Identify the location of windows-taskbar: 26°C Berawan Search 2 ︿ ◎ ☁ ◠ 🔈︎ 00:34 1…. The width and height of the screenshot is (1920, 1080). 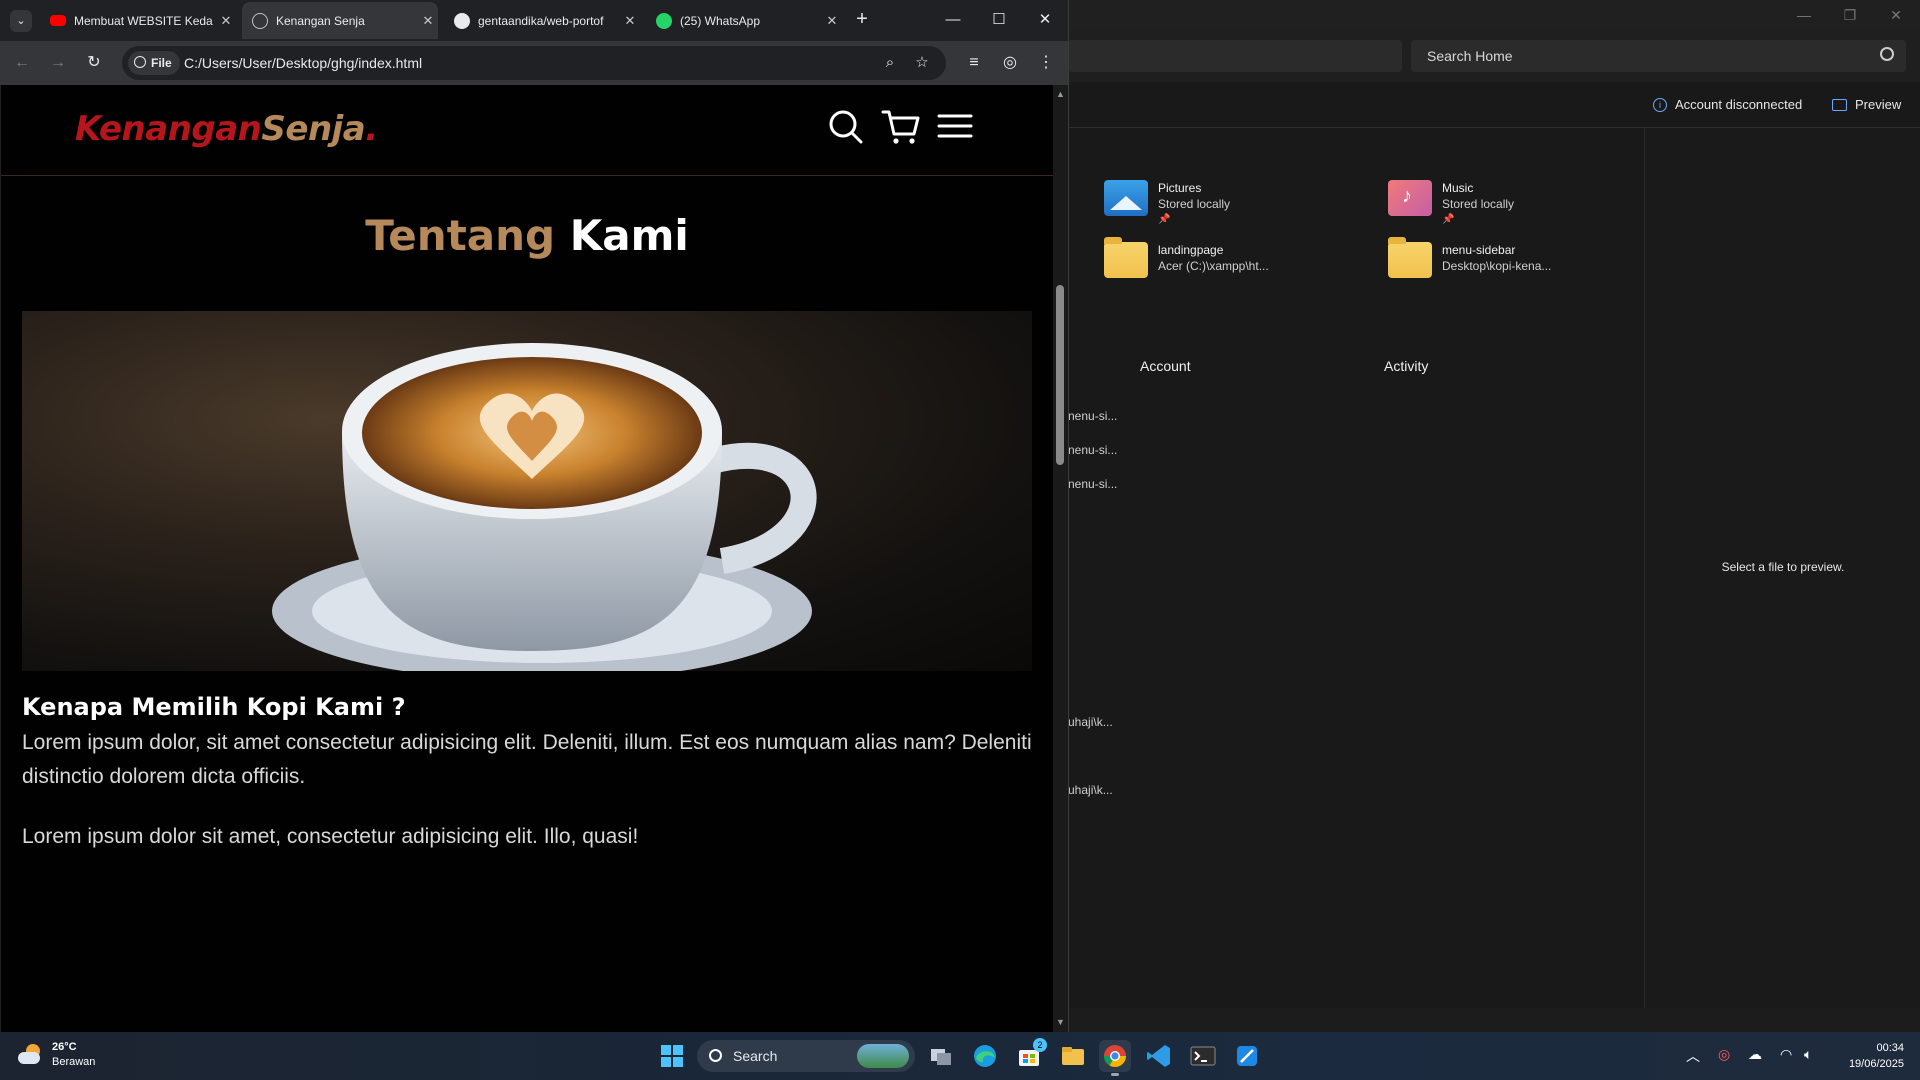
(960, 1056).